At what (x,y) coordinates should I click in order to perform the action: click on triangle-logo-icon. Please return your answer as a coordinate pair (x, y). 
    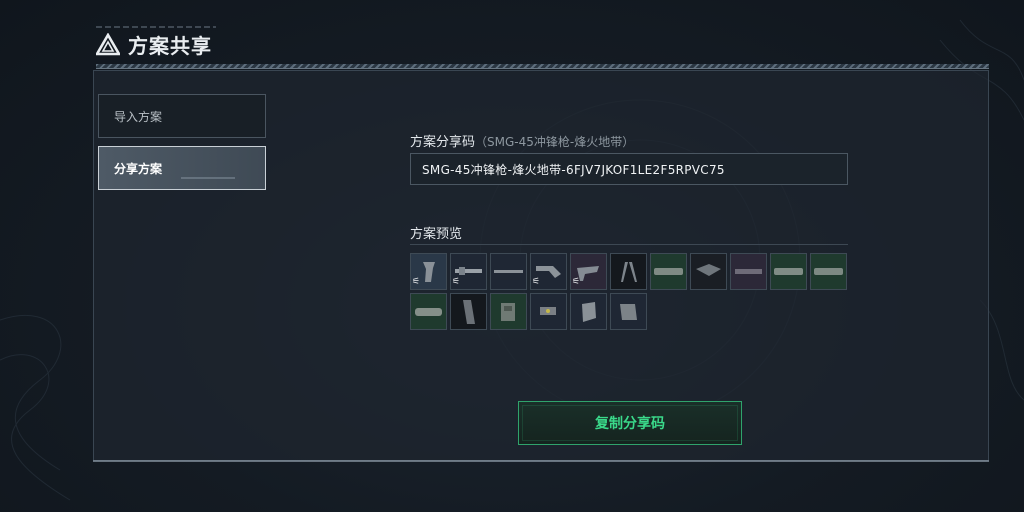
    Looking at the image, I should click on (108, 43).